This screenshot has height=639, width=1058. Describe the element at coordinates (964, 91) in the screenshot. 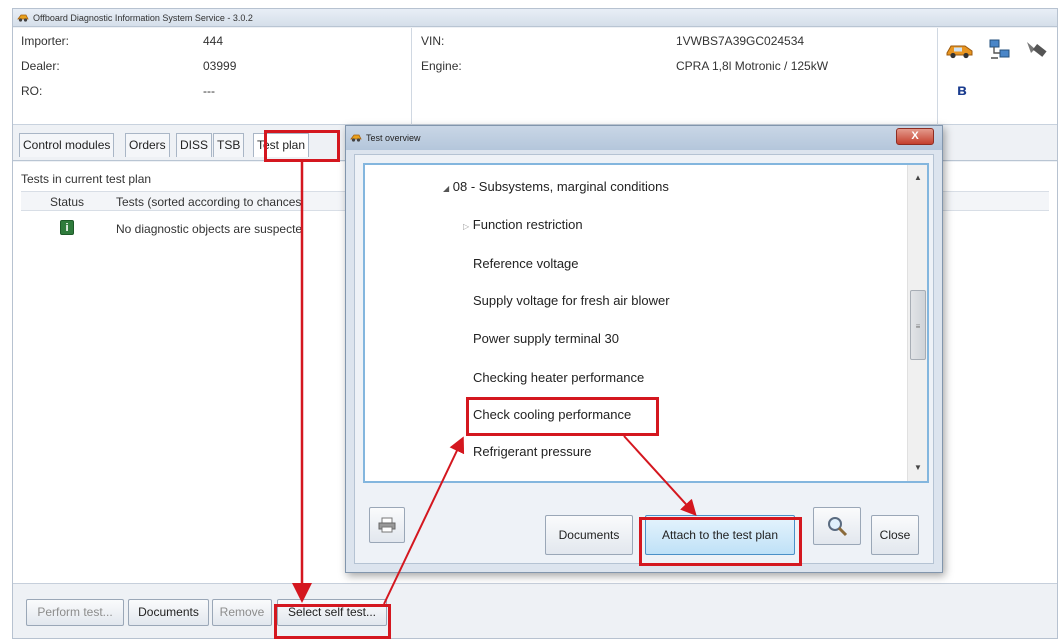

I see `bluetooth-icon: ʙ` at that location.